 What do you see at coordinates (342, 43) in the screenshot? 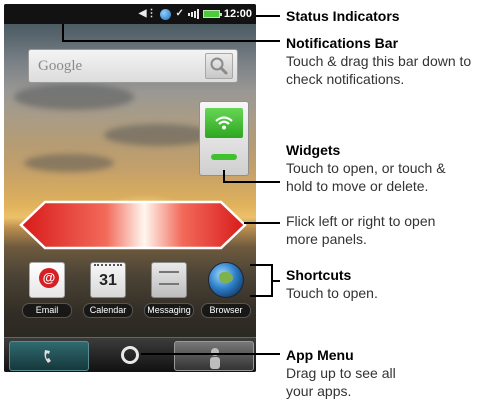
I see `annotation-title: Notifications Bar` at bounding box center [342, 43].